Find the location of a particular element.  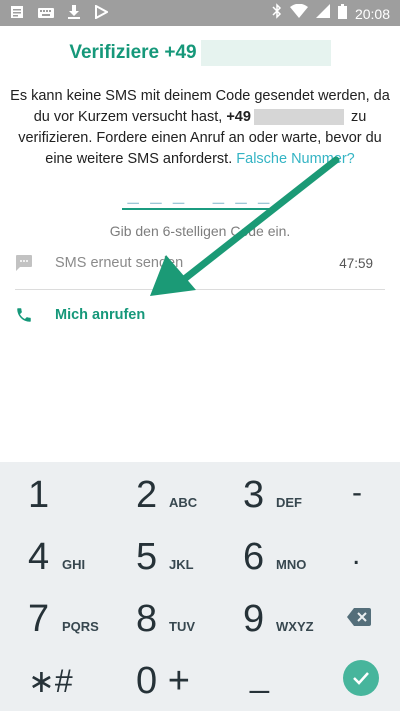

code-input is located at coordinates (200, 195).